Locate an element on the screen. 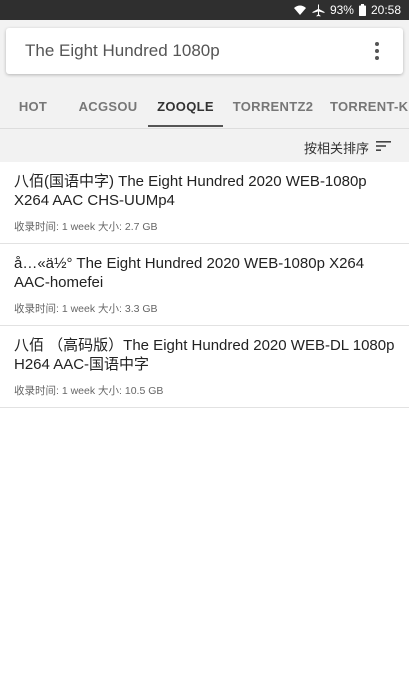  active-tab-indicator is located at coordinates (185, 126).